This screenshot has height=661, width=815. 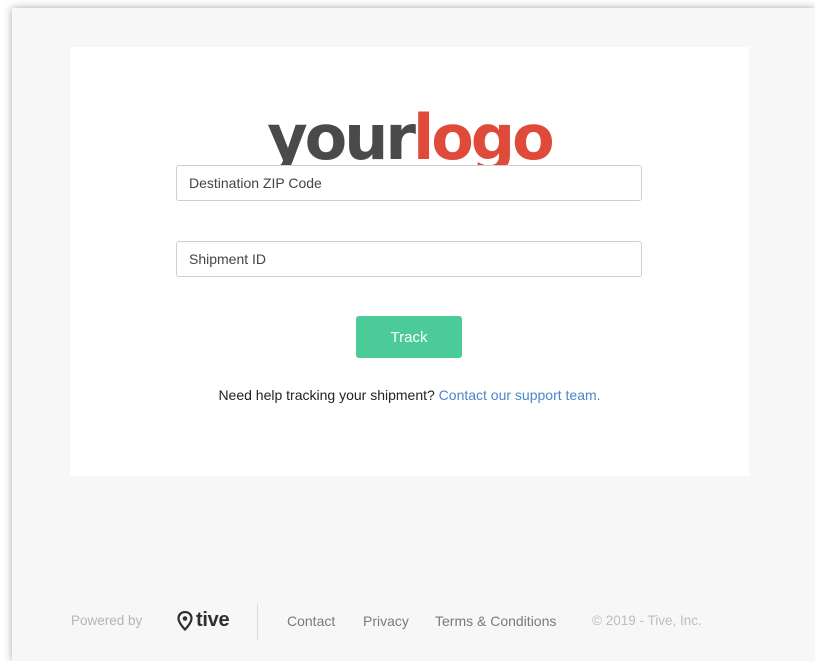 What do you see at coordinates (520, 395) in the screenshot?
I see `support-link: Contact our support team.` at bounding box center [520, 395].